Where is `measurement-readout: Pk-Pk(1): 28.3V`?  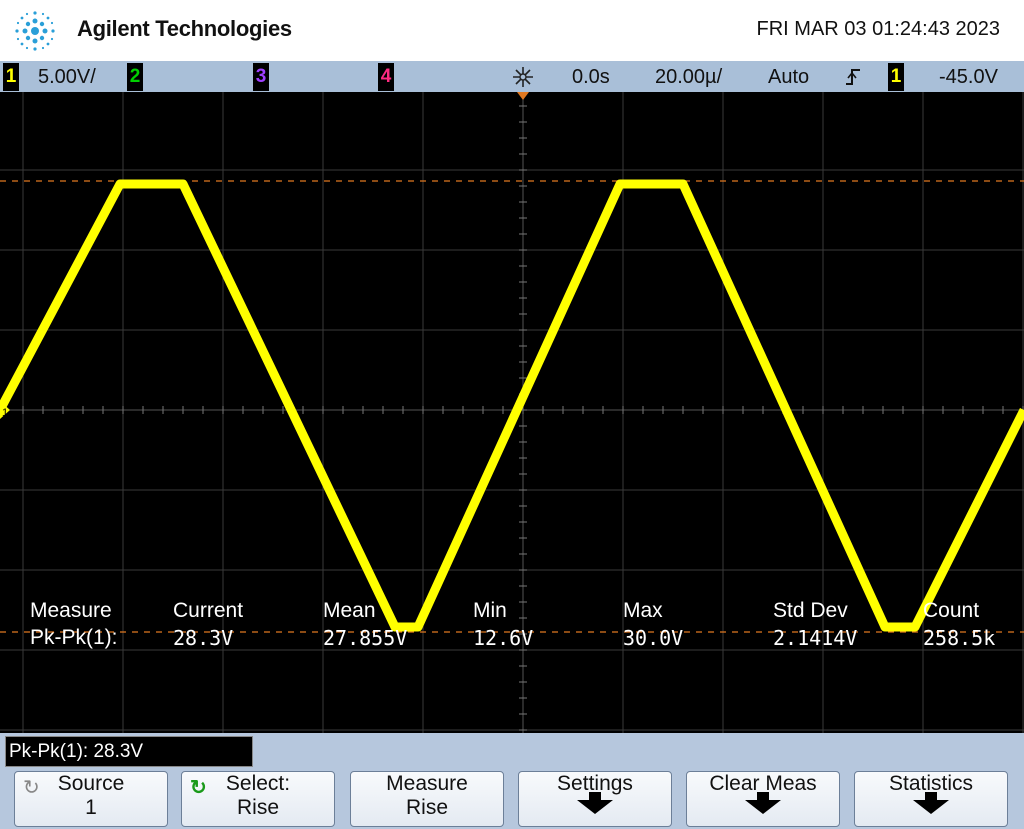 measurement-readout: Pk-Pk(1): 28.3V is located at coordinates (129, 751).